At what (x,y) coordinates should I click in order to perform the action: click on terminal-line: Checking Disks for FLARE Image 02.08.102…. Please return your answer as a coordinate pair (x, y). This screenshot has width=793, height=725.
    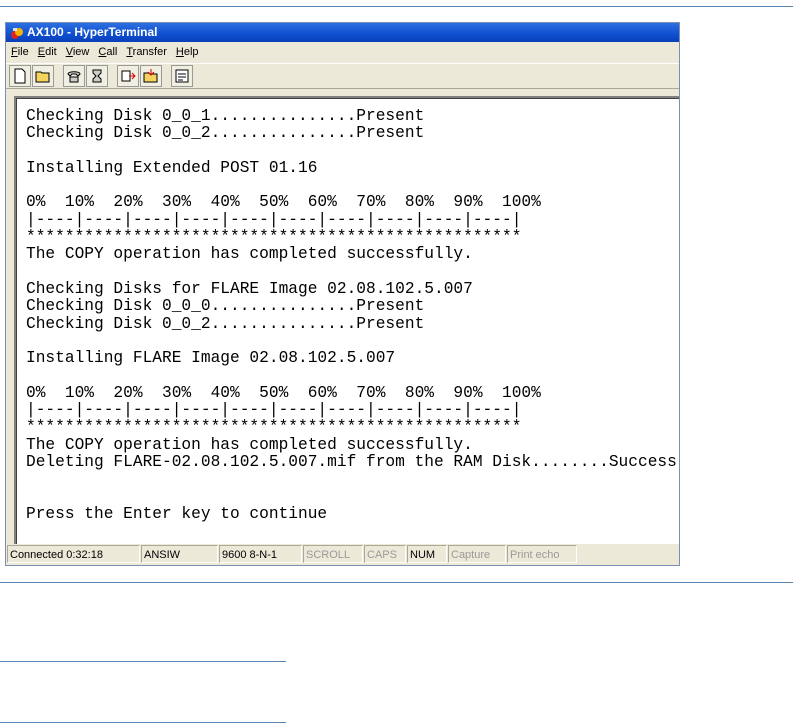
    Looking at the image, I should click on (249, 288).